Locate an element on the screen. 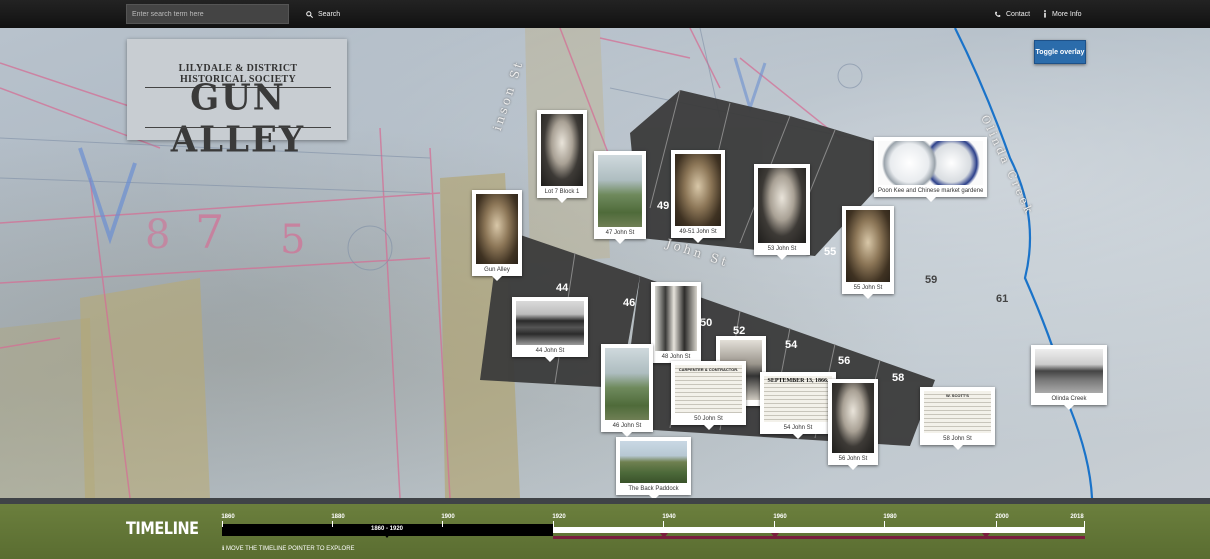 The height and width of the screenshot is (559, 1210). contact-button: Contact is located at coordinates (1012, 14).